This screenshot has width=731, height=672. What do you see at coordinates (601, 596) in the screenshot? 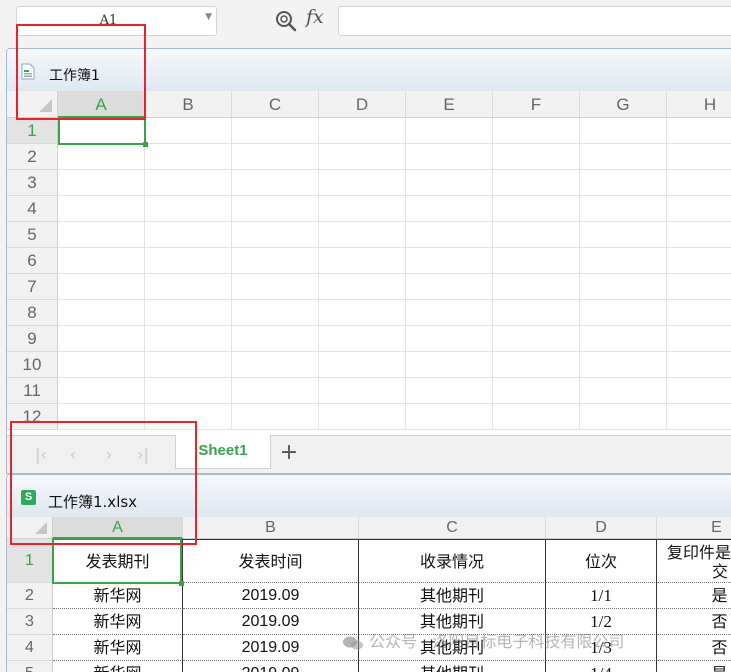
I see `table-cell: 1/1` at bounding box center [601, 596].